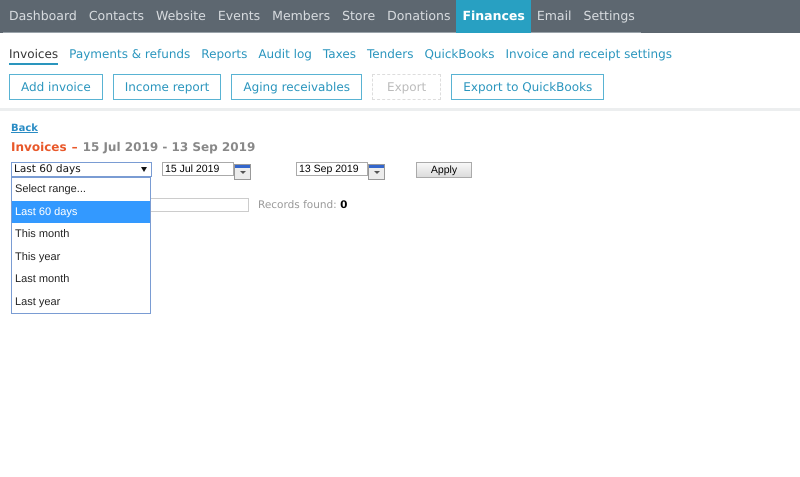  Describe the element at coordinates (129, 54) in the screenshot. I see `sub-tab: Payments & refunds` at that location.